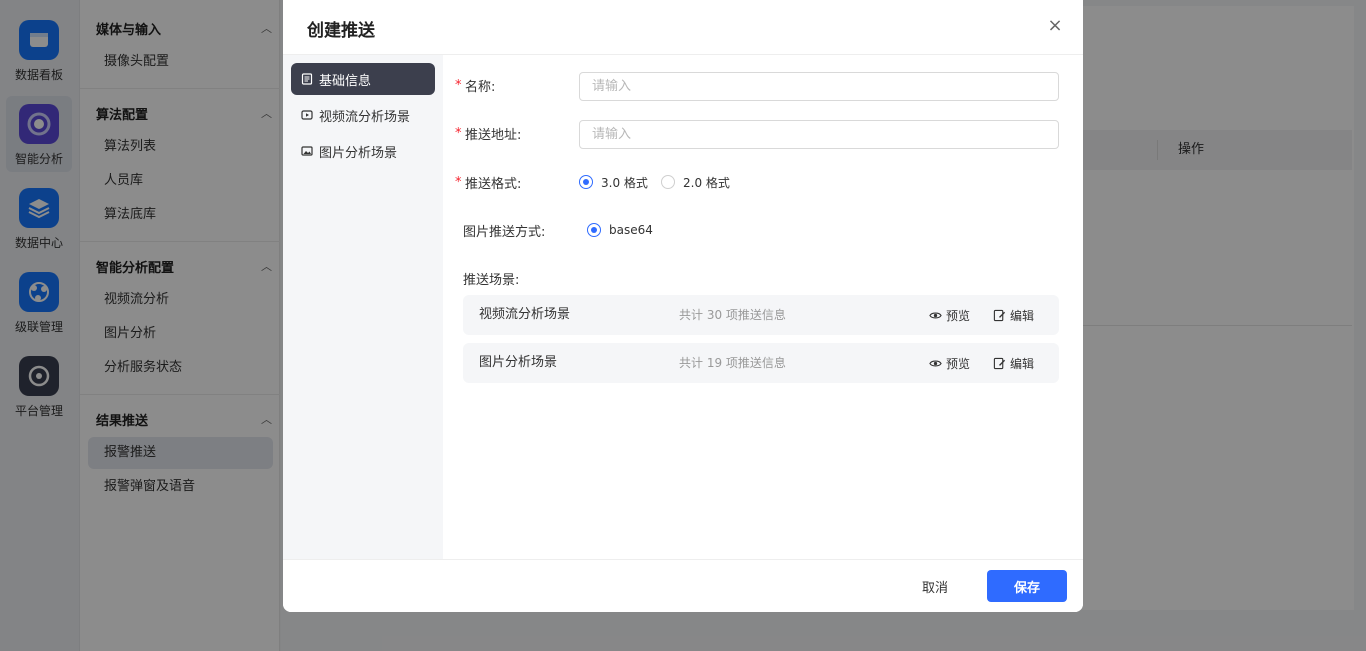 The height and width of the screenshot is (651, 1366). I want to click on label-text: 推送地址:, so click(493, 135).